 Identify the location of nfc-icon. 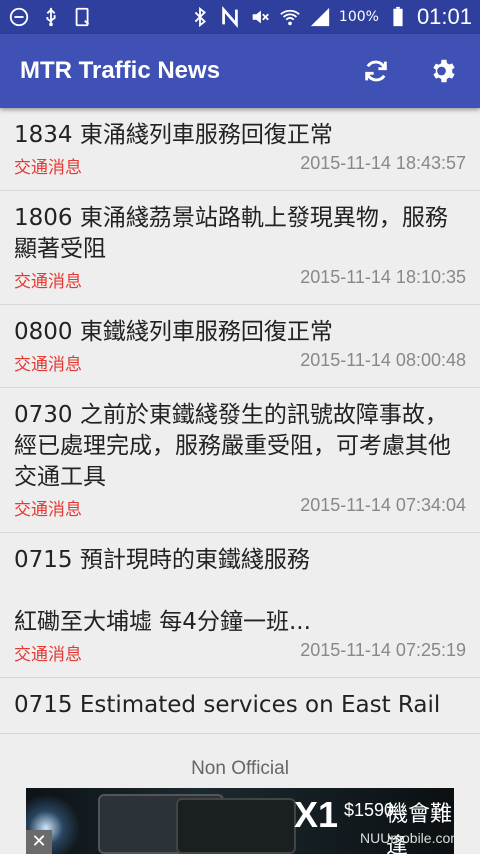
(230, 17).